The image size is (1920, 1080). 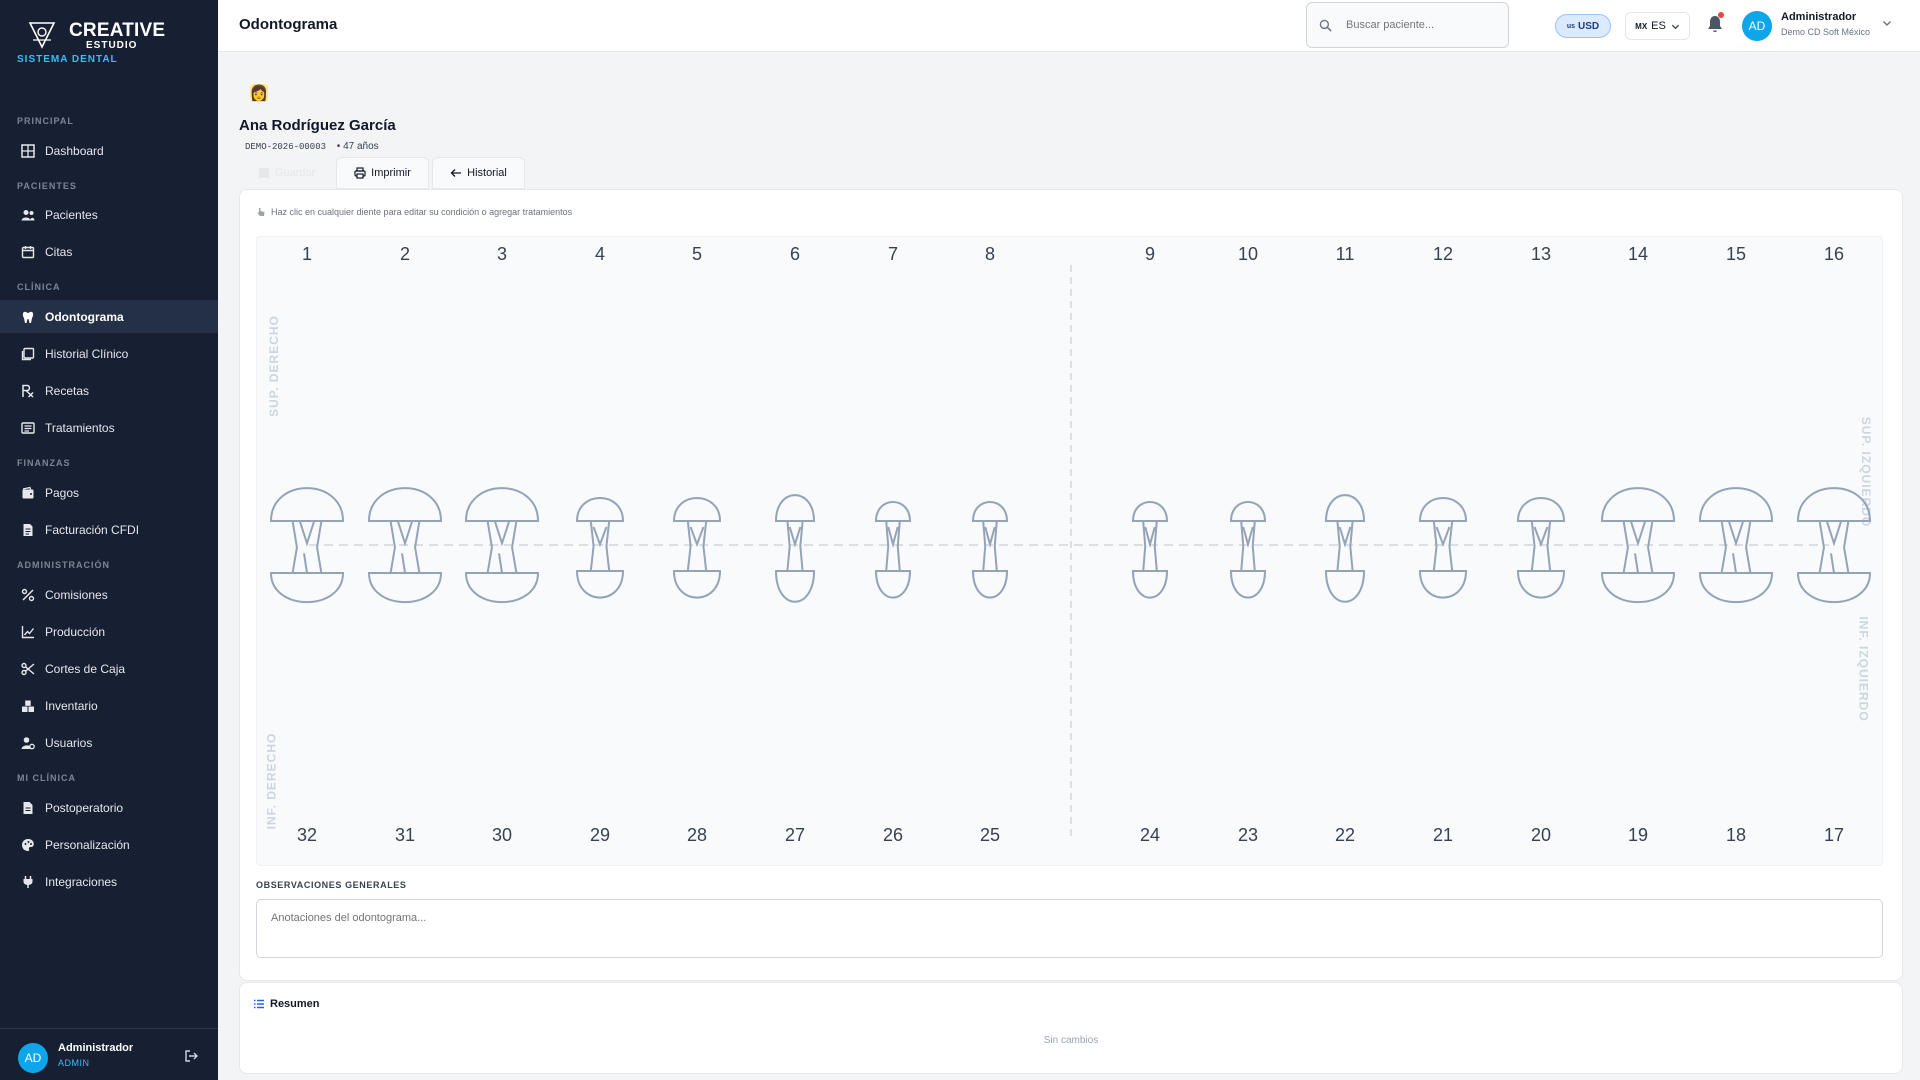 What do you see at coordinates (63, 565) in the screenshot?
I see `nav-section-administracion: ADMINISTRACIÓN` at bounding box center [63, 565].